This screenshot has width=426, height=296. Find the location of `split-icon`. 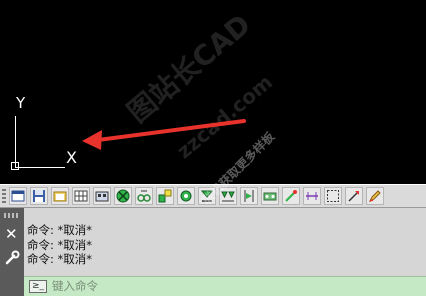

split-icon is located at coordinates (249, 196).